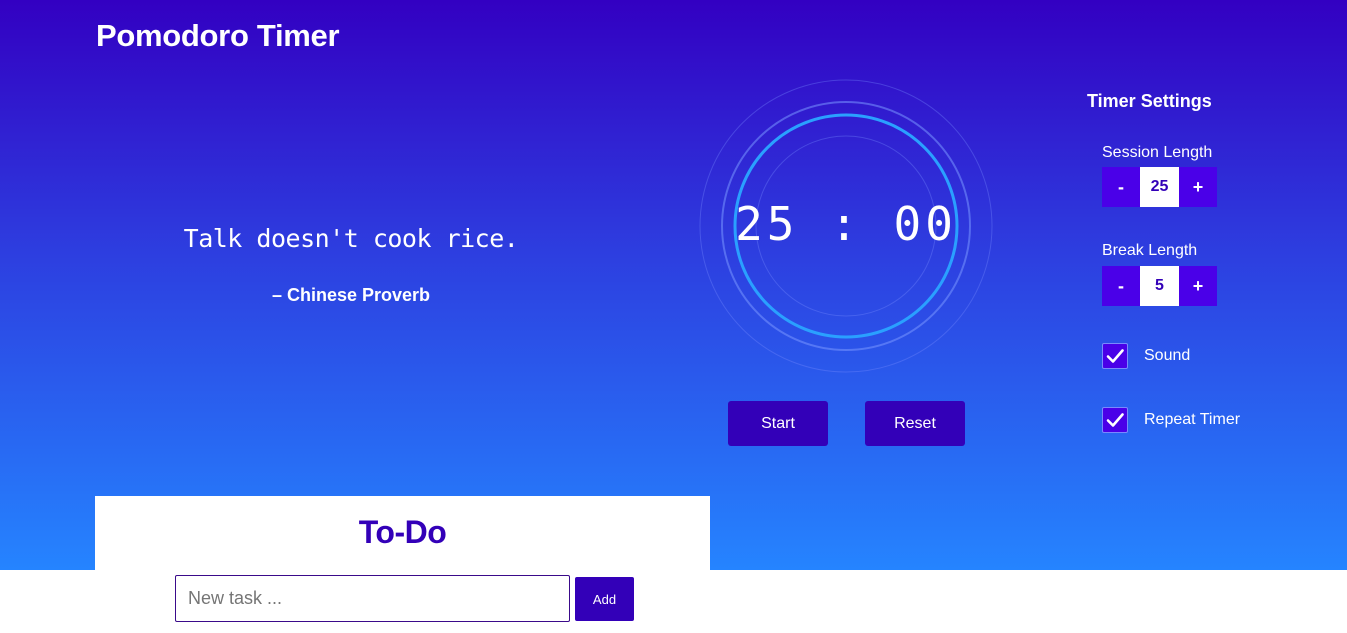  Describe the element at coordinates (1150, 250) in the screenshot. I see `break-length-label: Break Length` at that location.